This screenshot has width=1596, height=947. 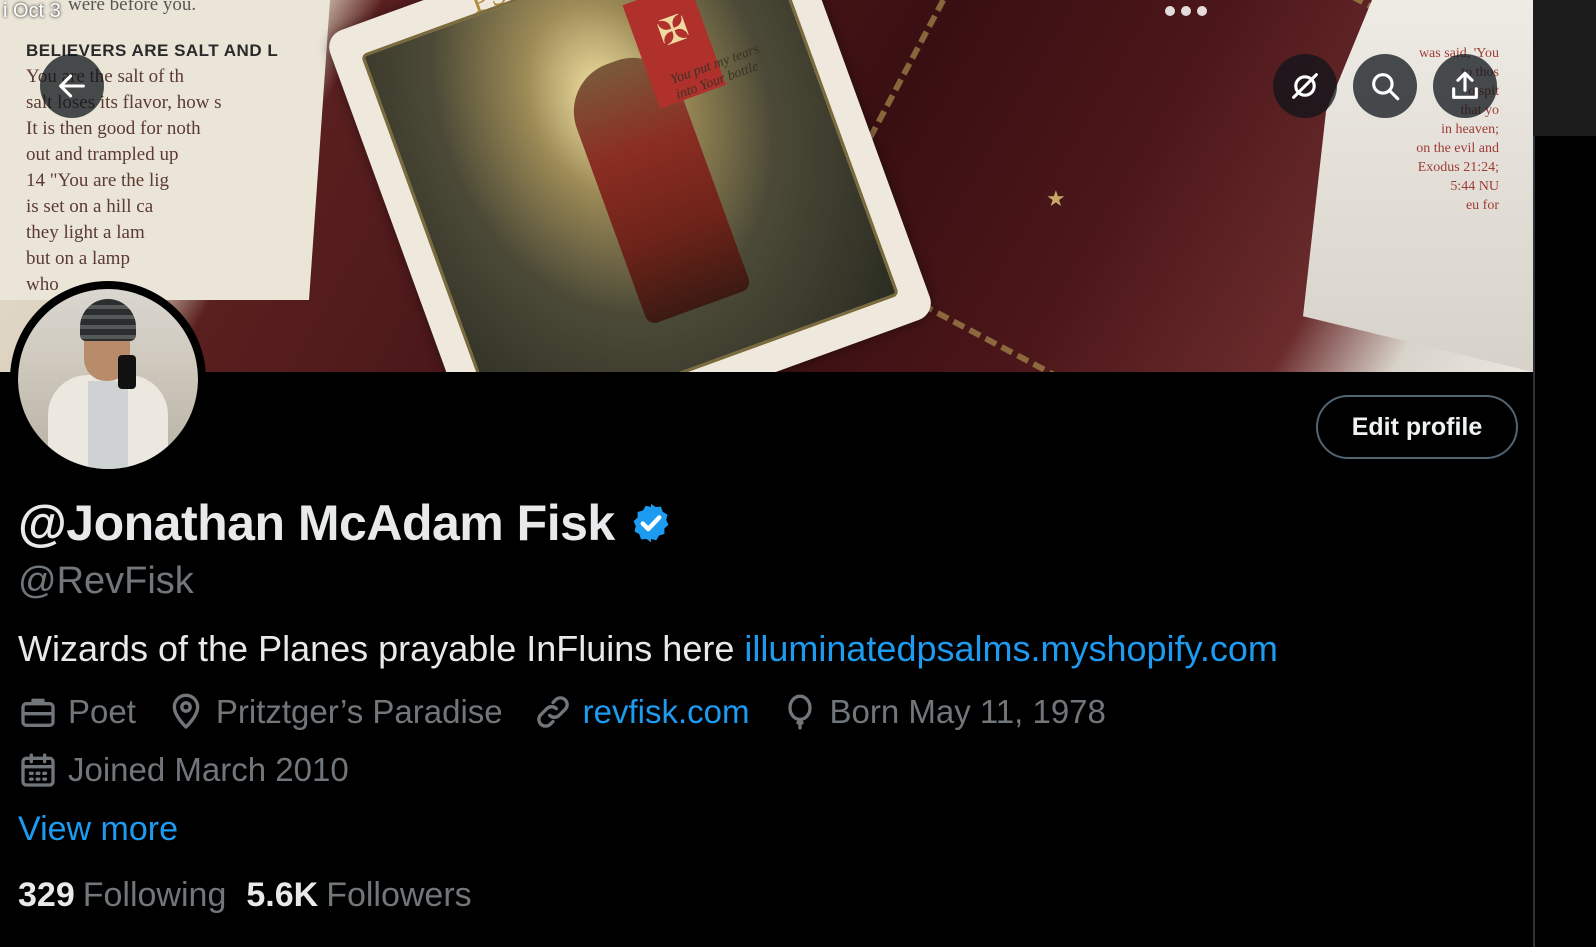 What do you see at coordinates (1417, 427) in the screenshot?
I see `edit-profile-button: Edit profile` at bounding box center [1417, 427].